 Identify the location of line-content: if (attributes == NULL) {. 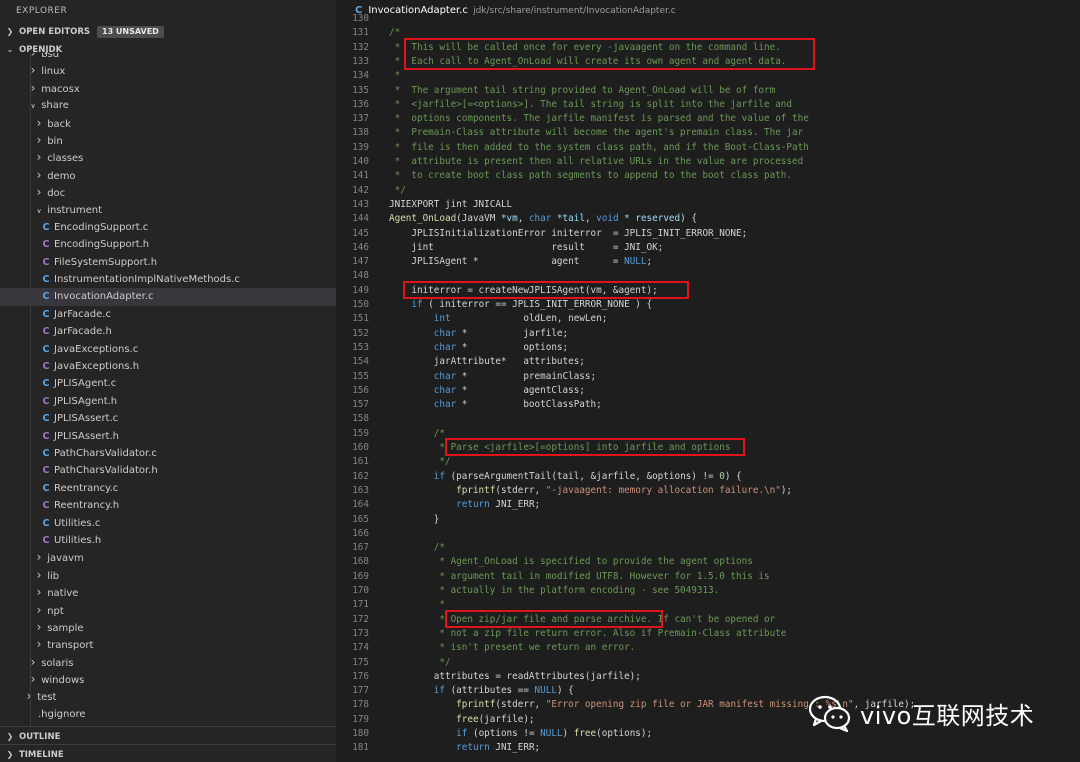
(503, 691).